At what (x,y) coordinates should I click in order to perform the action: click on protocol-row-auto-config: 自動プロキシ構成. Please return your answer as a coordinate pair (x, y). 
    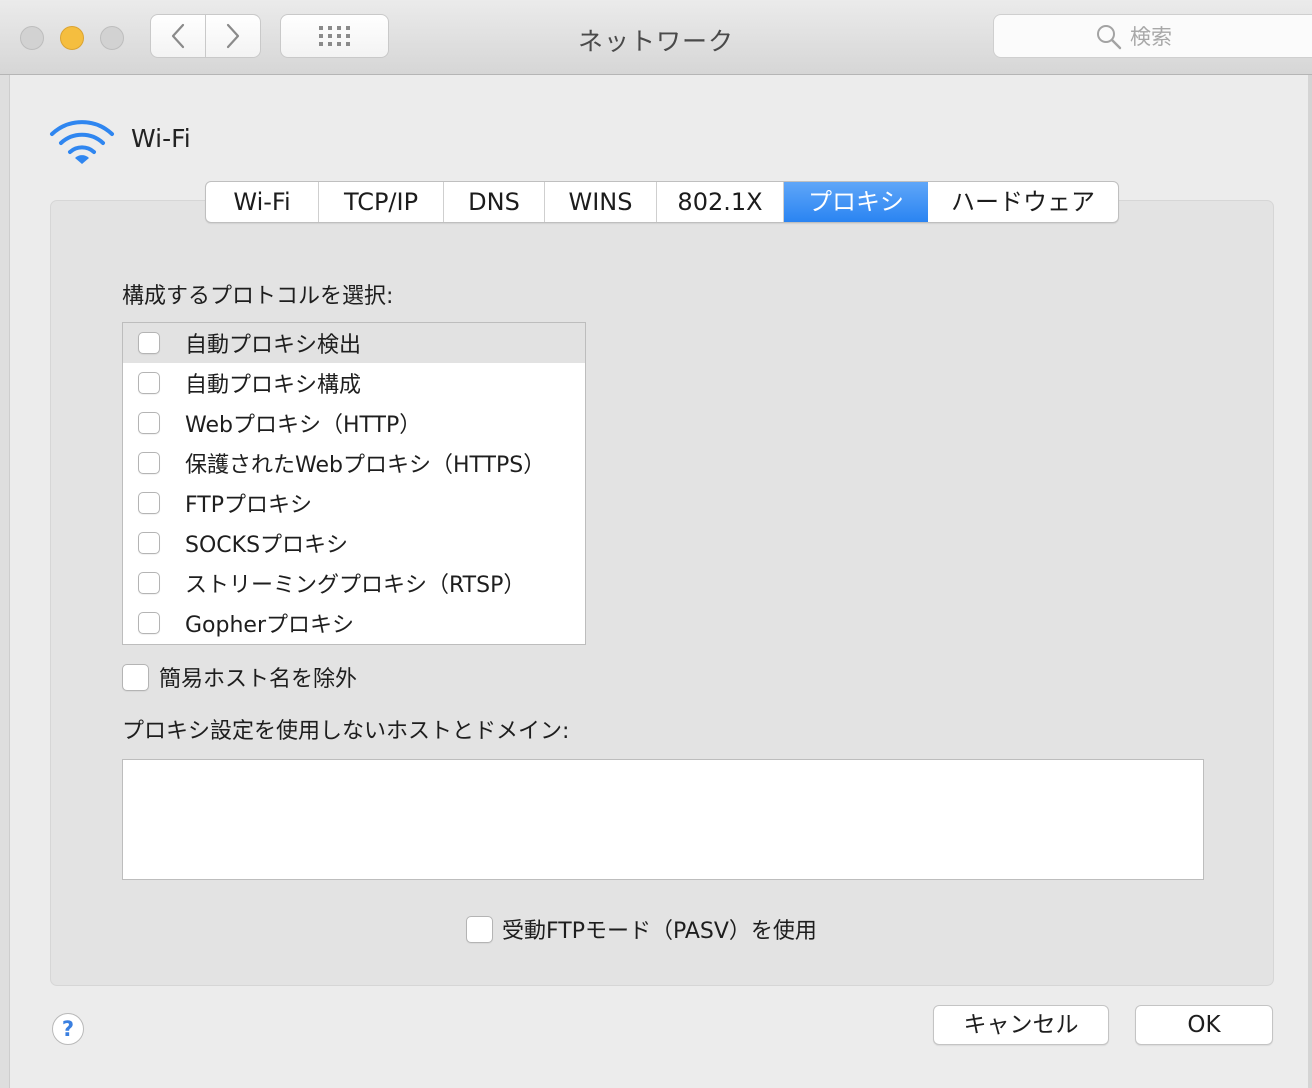
    Looking at the image, I should click on (354, 383).